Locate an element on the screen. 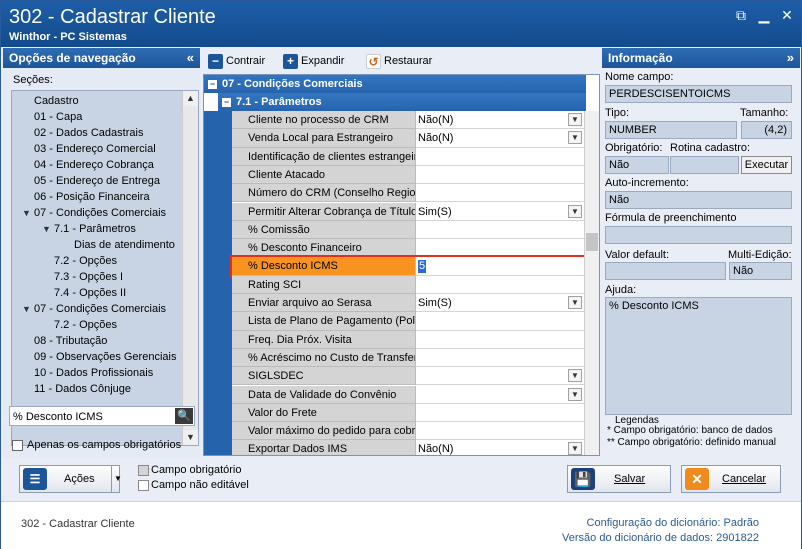 The width and height of the screenshot is (802, 549). grid-row: % Comissão is located at coordinates (408, 230).